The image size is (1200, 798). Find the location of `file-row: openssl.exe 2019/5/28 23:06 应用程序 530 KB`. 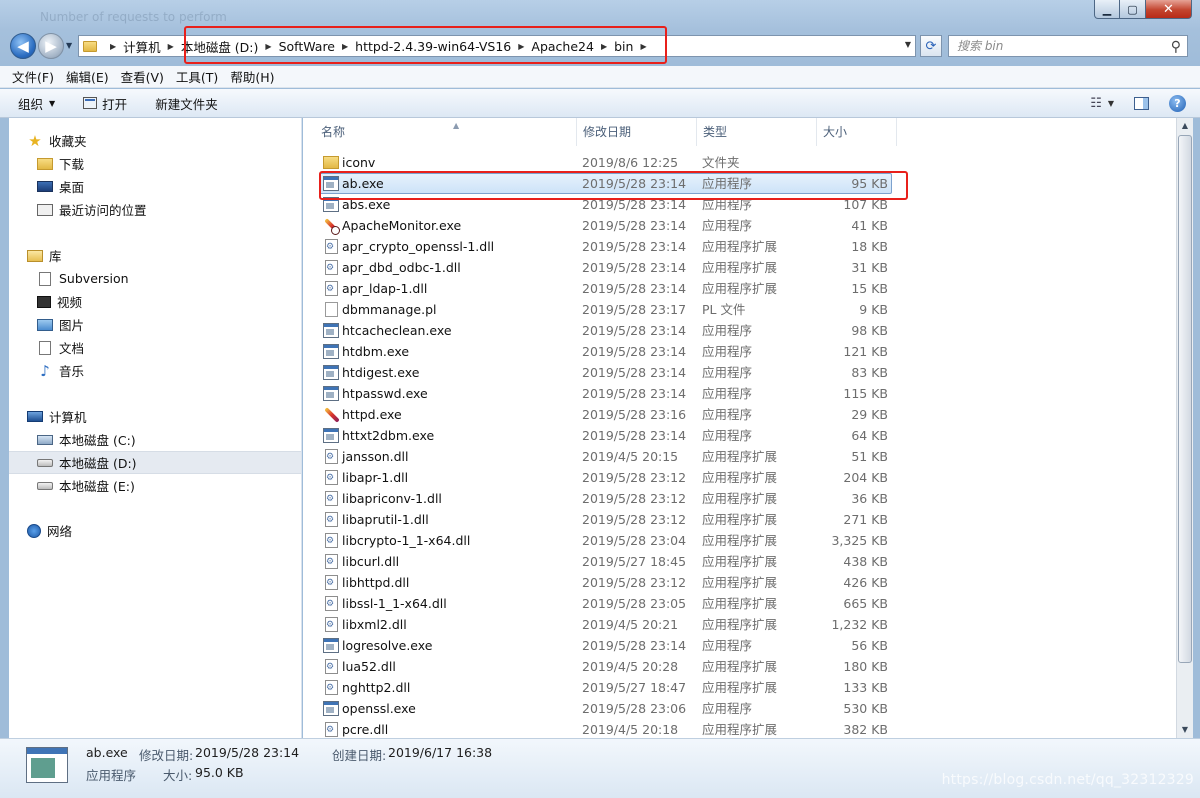

file-row: openssl.exe 2019/5/28 23:06 应用程序 530 KB is located at coordinates (605, 708).